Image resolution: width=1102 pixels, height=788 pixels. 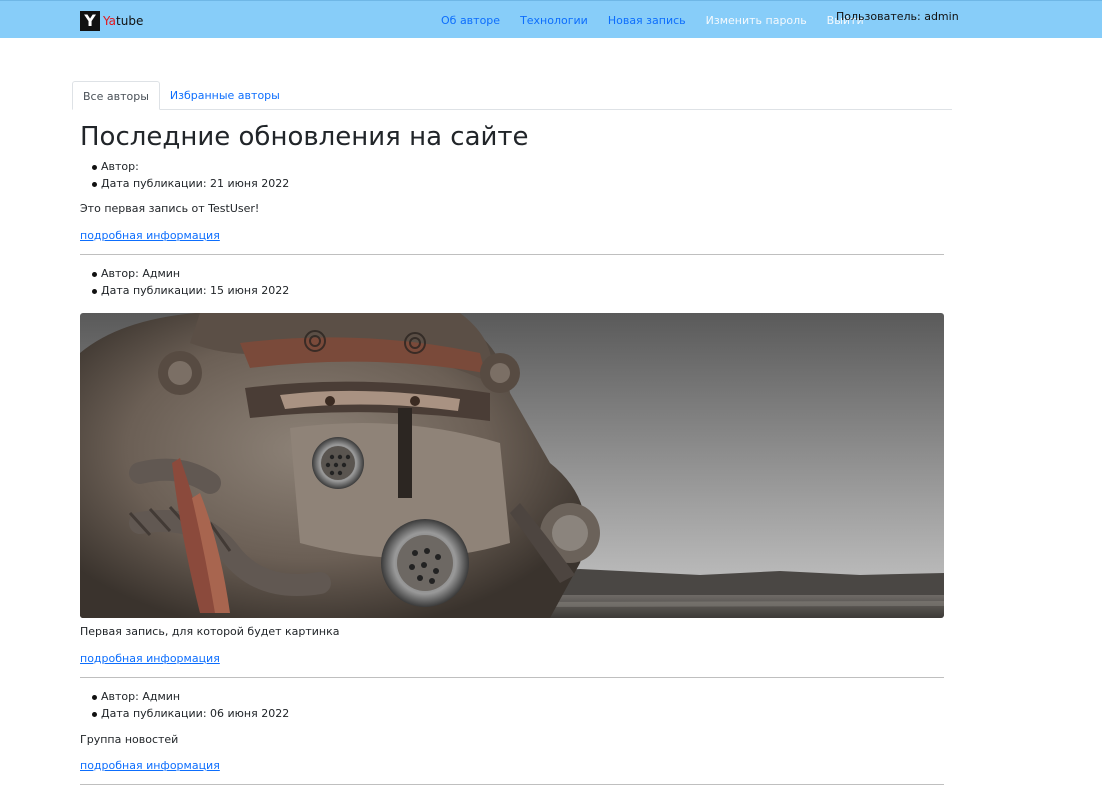 I want to click on post-date: Дата публикации: 15 июня 2022, so click(x=518, y=291).